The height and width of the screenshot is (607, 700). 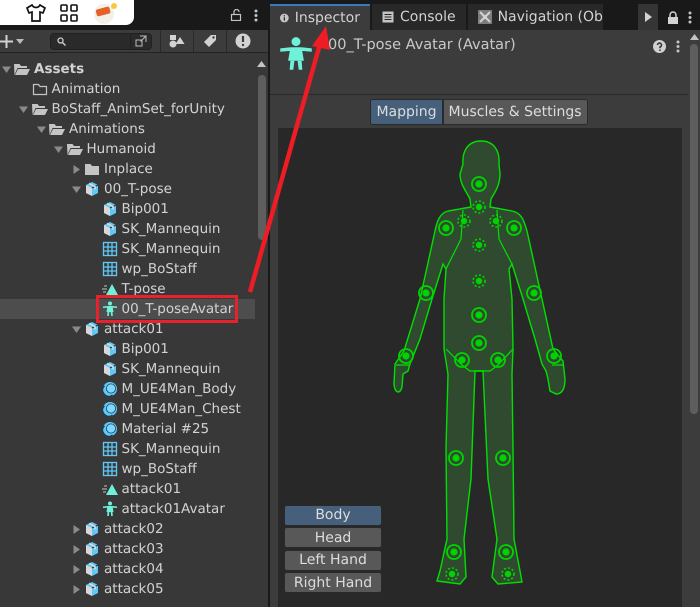 What do you see at coordinates (6, 41) in the screenshot?
I see `plus-icon` at bounding box center [6, 41].